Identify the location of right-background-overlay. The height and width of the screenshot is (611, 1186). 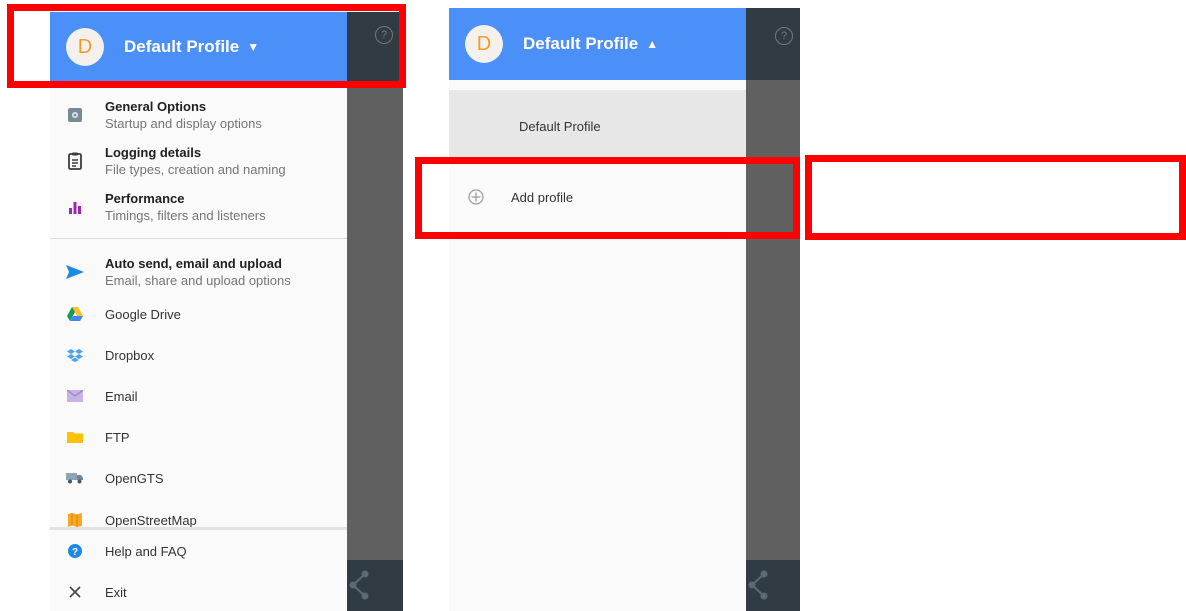
(773, 309).